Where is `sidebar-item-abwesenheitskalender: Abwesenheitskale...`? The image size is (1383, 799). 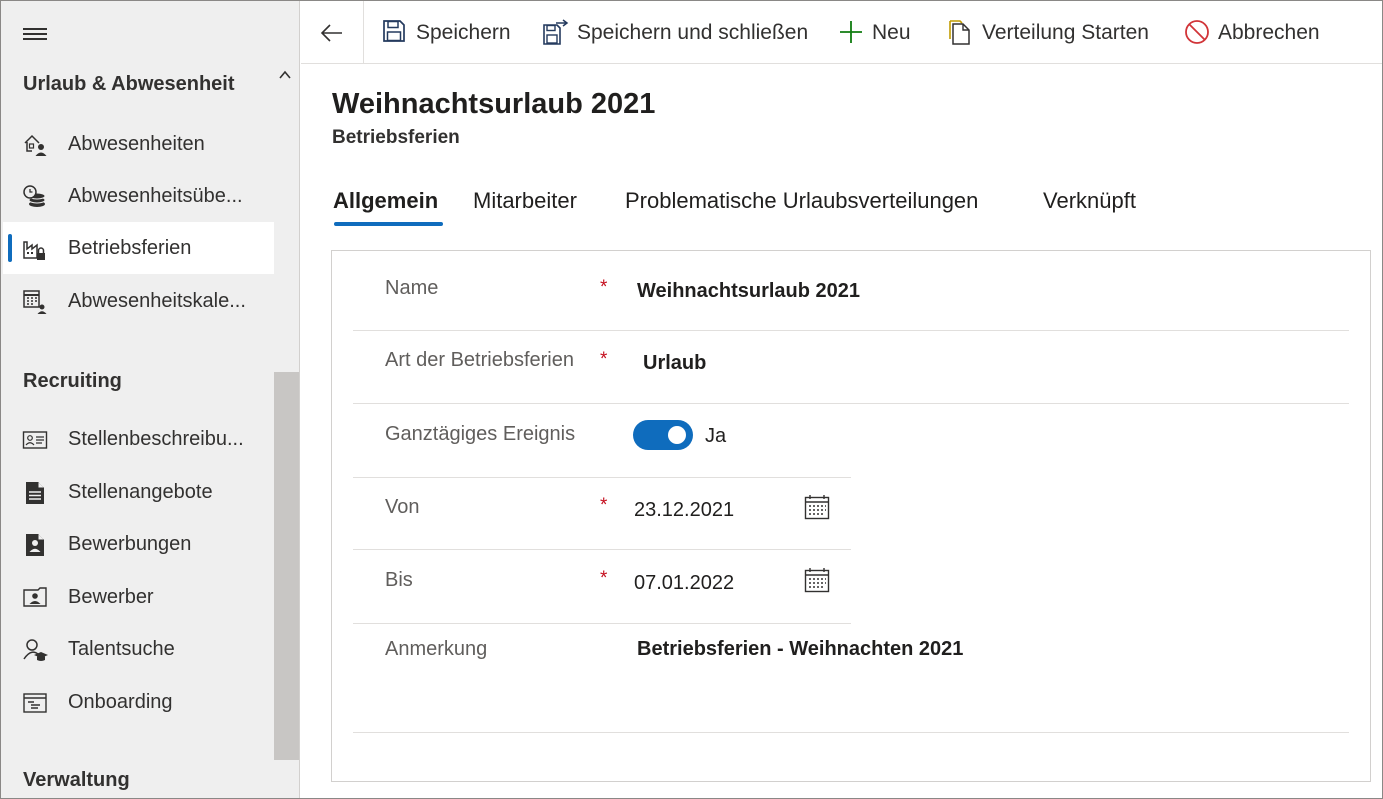 sidebar-item-abwesenheitskalender: Abwesenheitskale... is located at coordinates (138, 301).